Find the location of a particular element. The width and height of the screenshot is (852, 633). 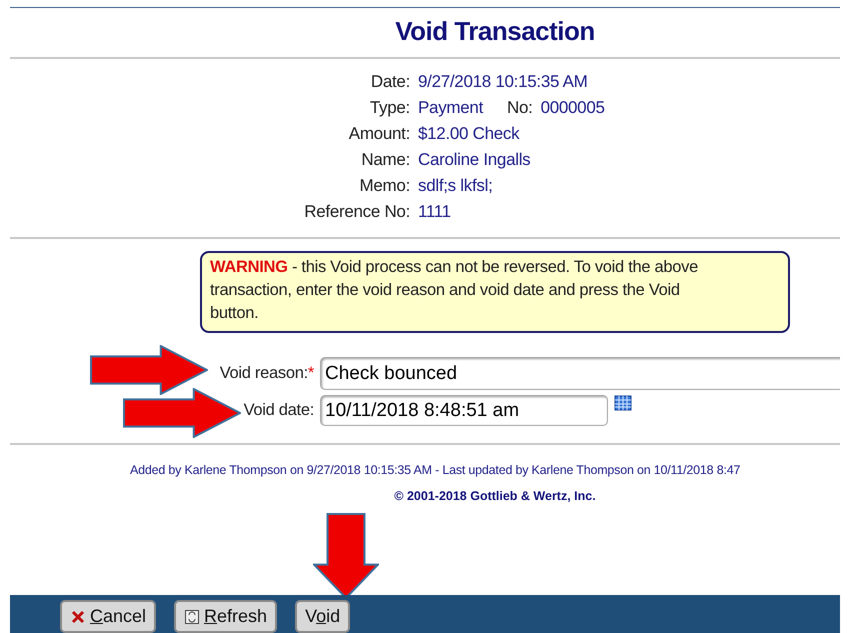

field-value: Caroline Ingalls is located at coordinates (474, 160).